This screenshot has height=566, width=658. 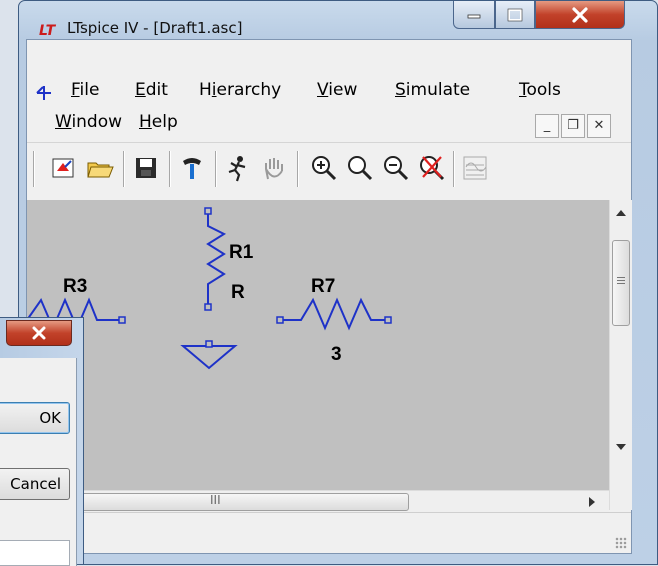 I want to click on menu-help: Help, so click(x=158, y=122).